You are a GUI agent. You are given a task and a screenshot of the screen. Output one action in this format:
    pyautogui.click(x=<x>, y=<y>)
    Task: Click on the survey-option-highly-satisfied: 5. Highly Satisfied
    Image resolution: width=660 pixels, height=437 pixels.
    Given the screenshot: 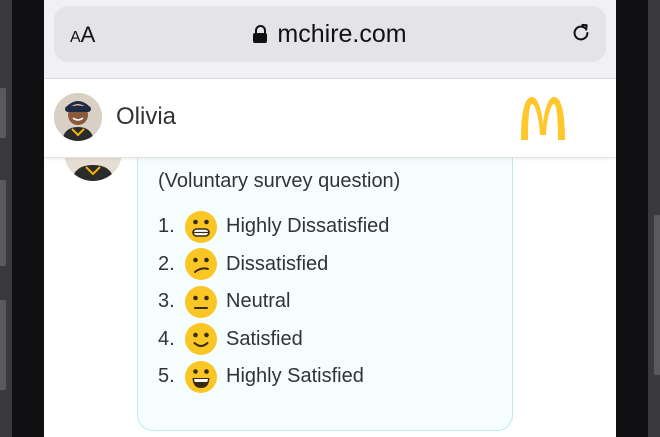 What is the action you would take?
    pyautogui.click(x=273, y=377)
    